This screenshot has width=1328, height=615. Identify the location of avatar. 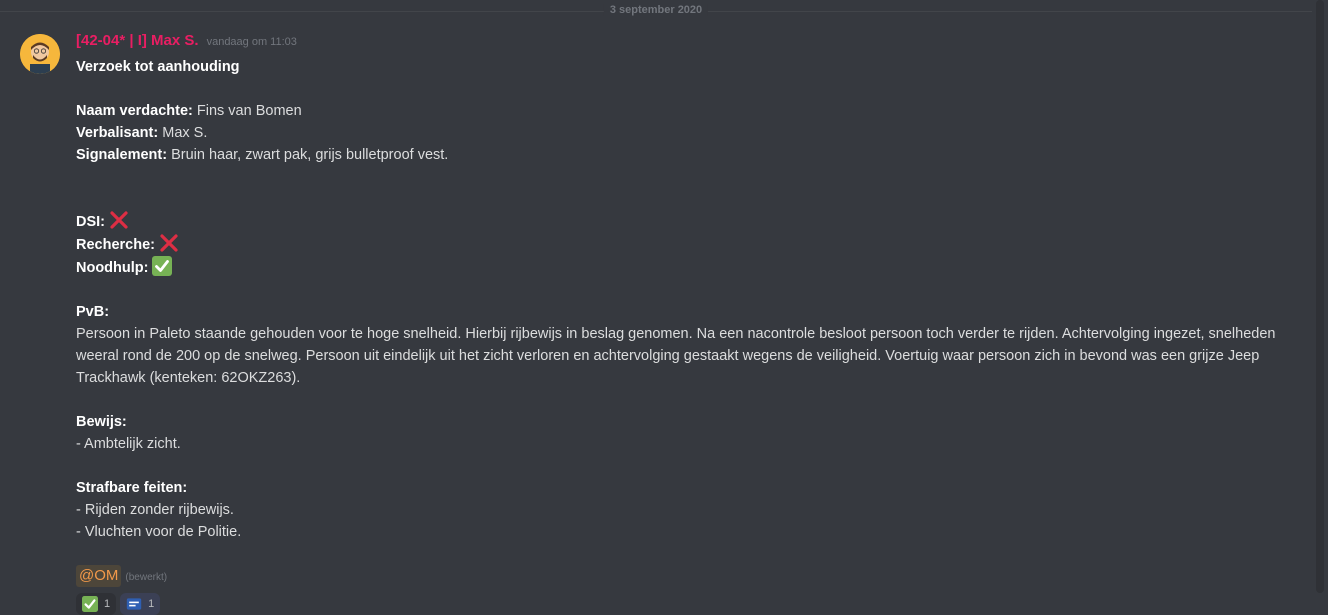
(40, 54).